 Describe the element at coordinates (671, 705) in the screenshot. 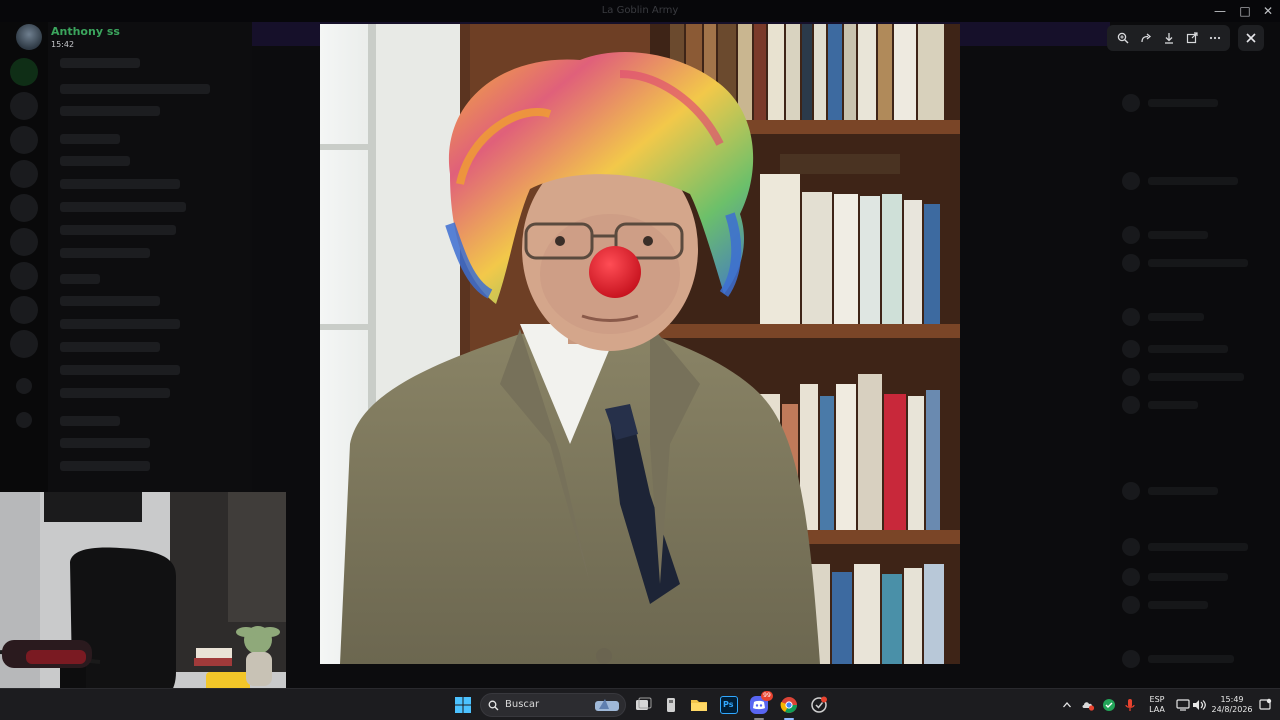

I see `file-icon` at that location.